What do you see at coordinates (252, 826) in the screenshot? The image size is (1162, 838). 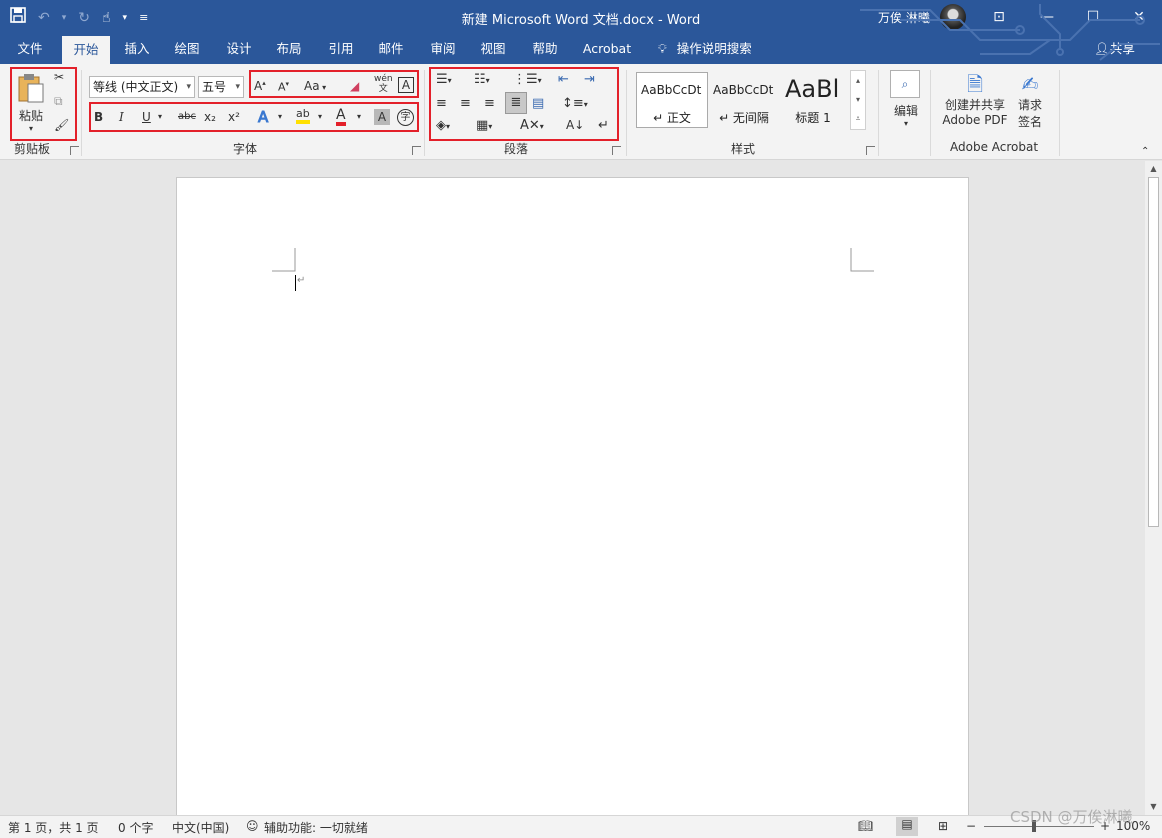 I see `accessibility-icon: ☺︎` at bounding box center [252, 826].